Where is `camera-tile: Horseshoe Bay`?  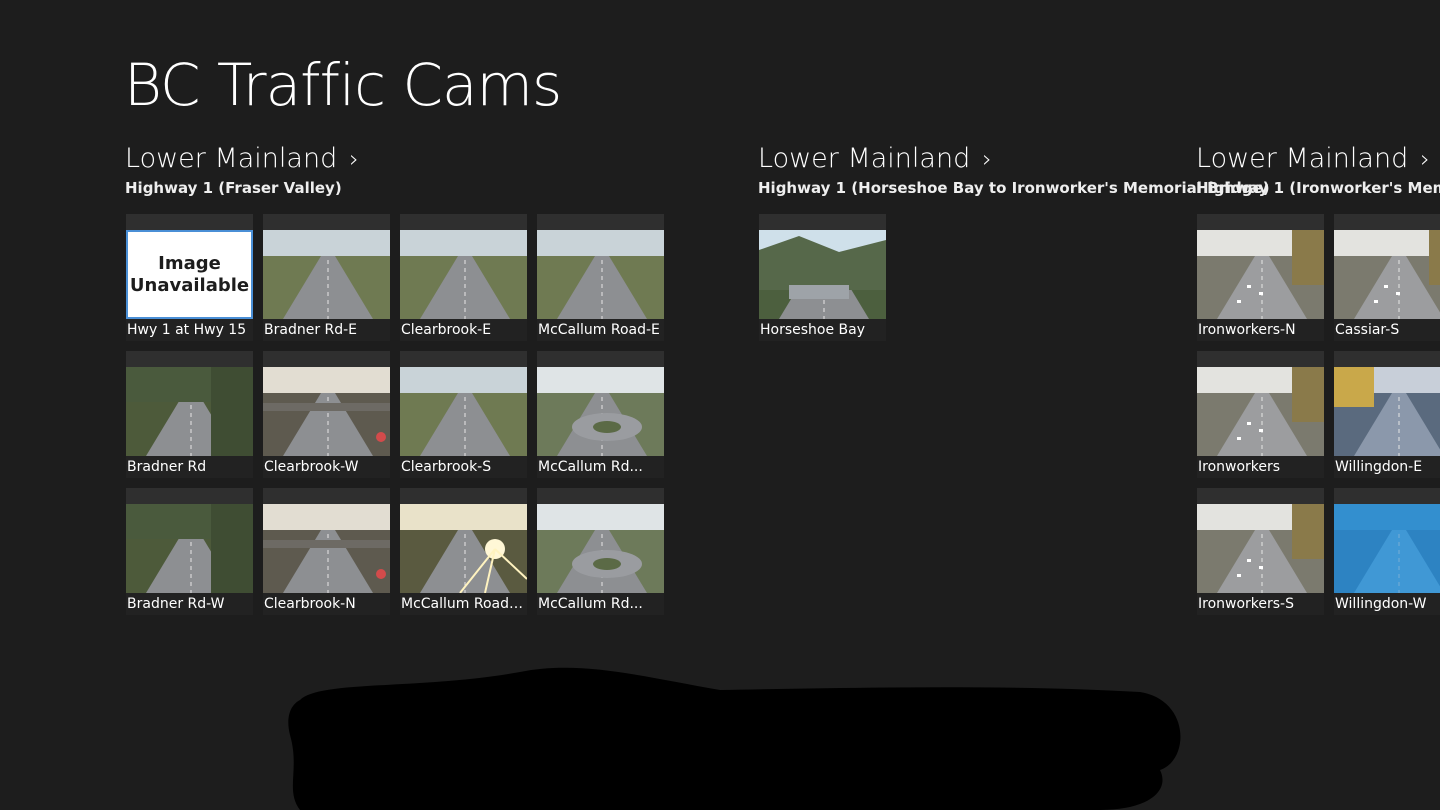
camera-tile: Horseshoe Bay is located at coordinates (822, 277).